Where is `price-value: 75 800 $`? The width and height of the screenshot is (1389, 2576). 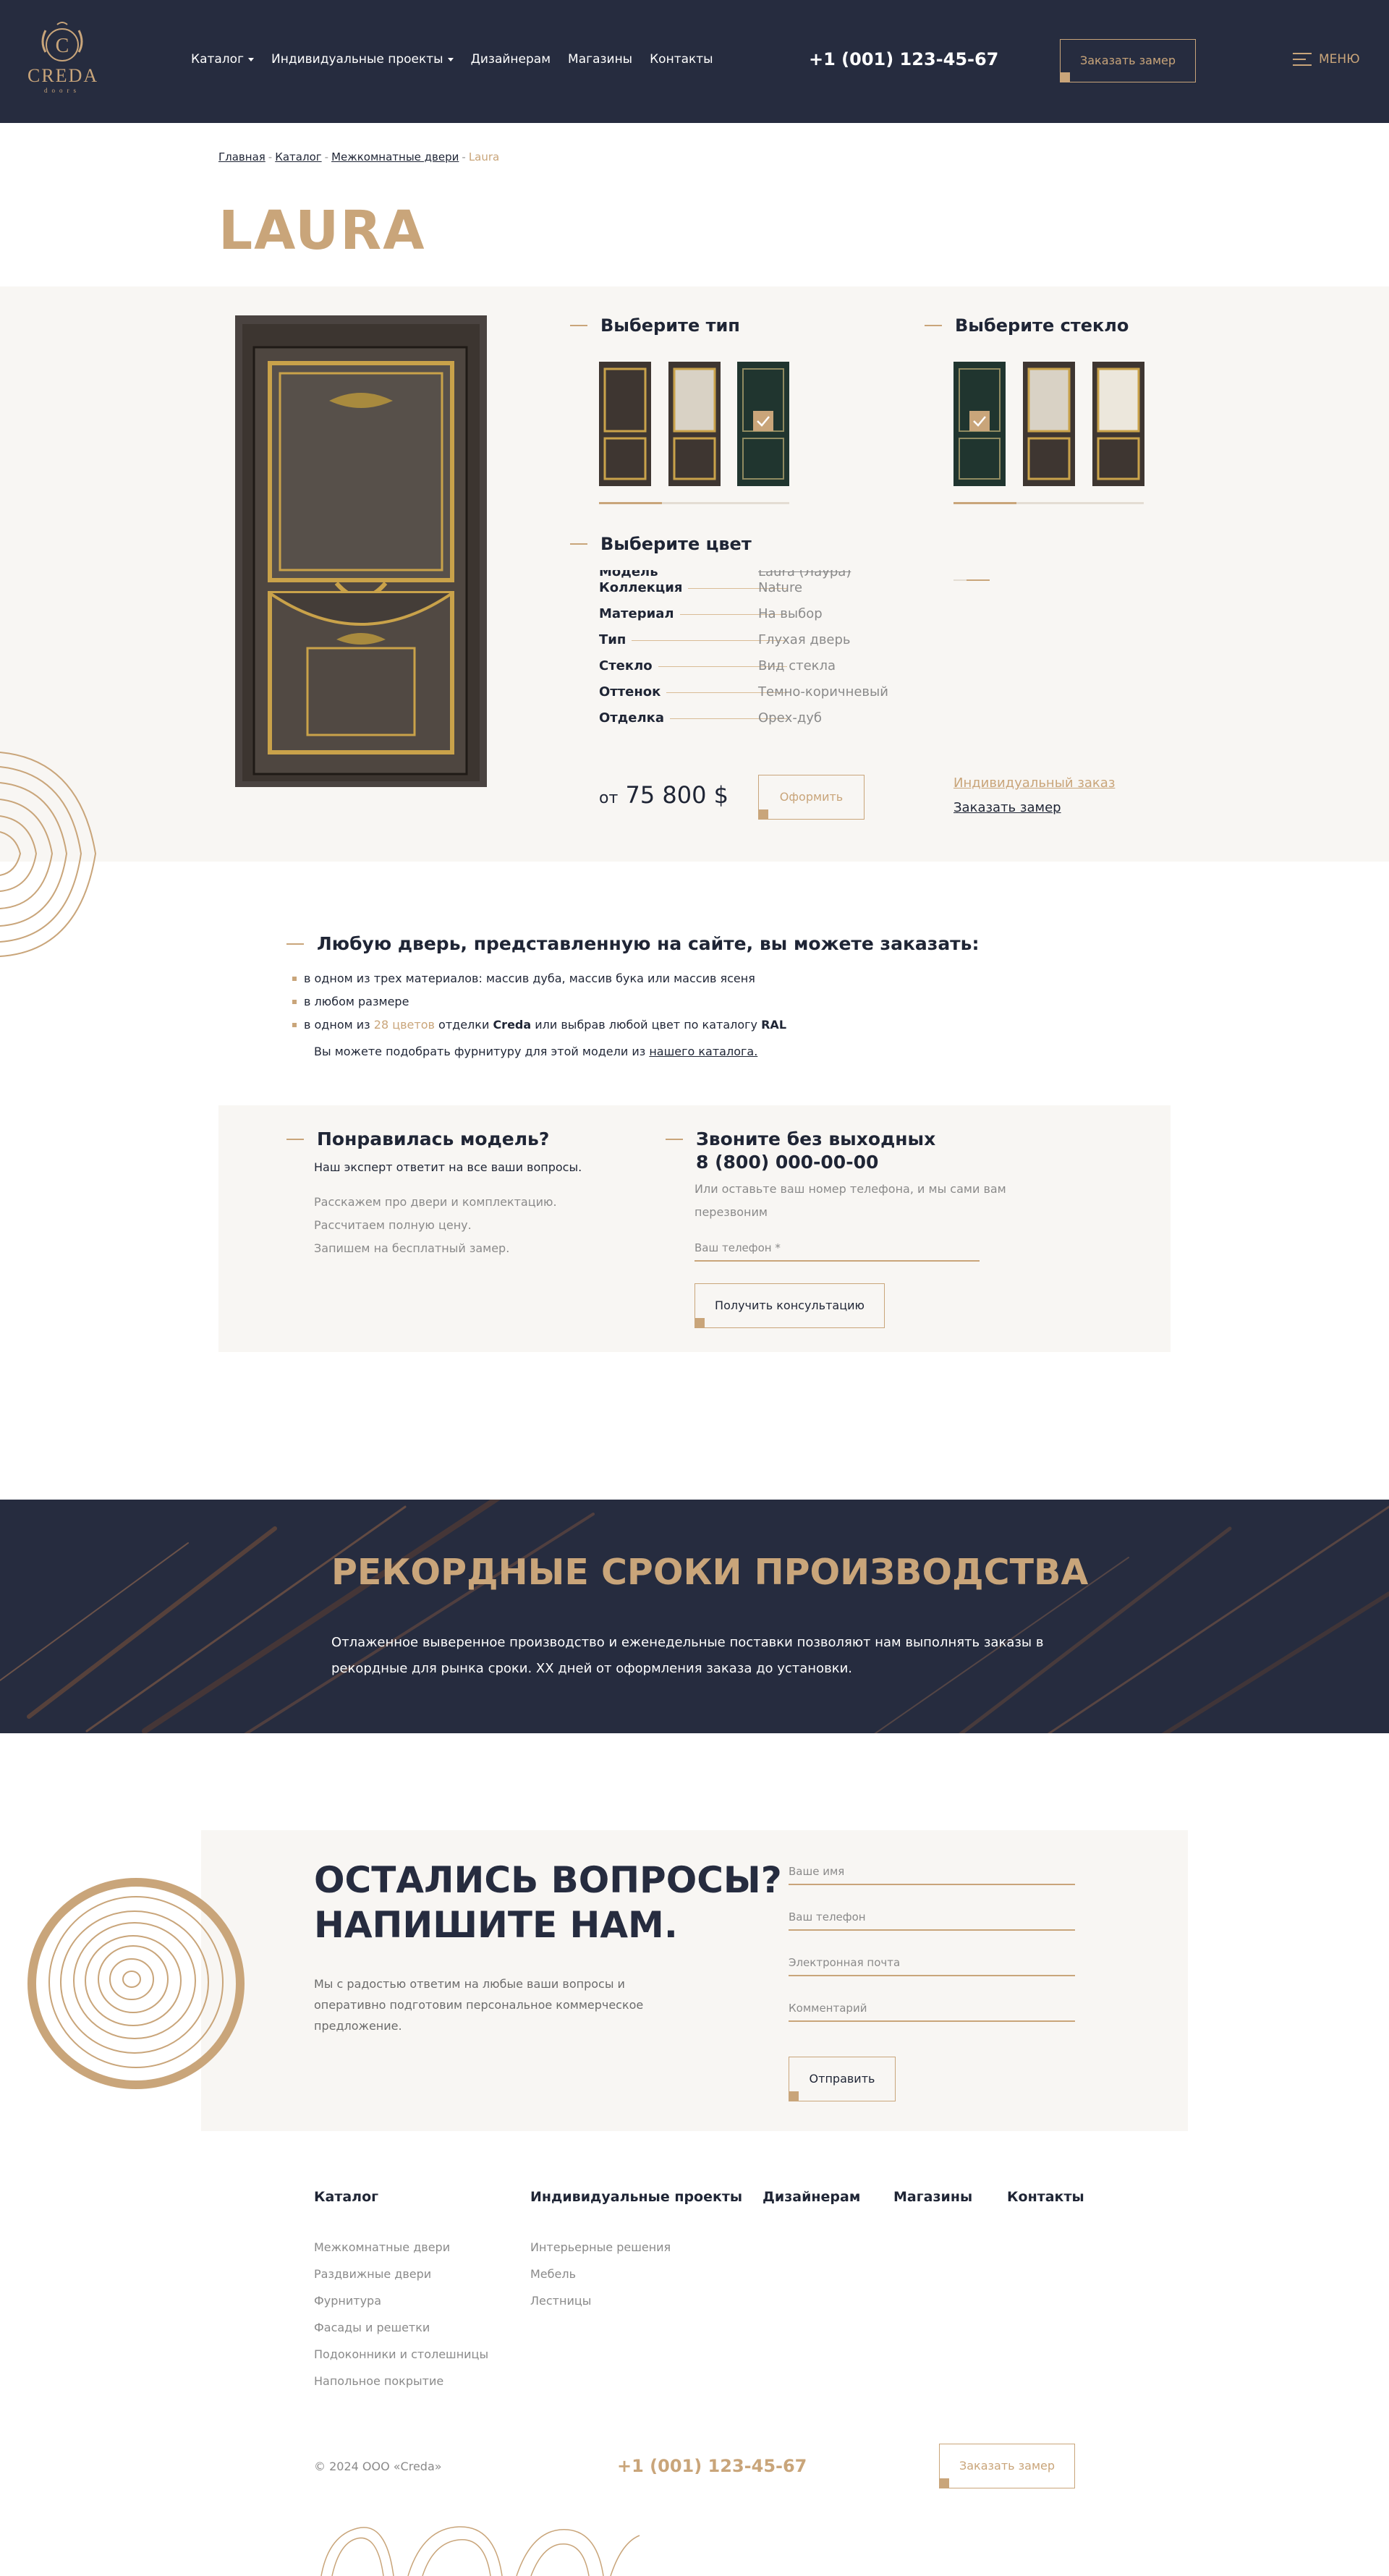
price-value: 75 800 $ is located at coordinates (677, 795).